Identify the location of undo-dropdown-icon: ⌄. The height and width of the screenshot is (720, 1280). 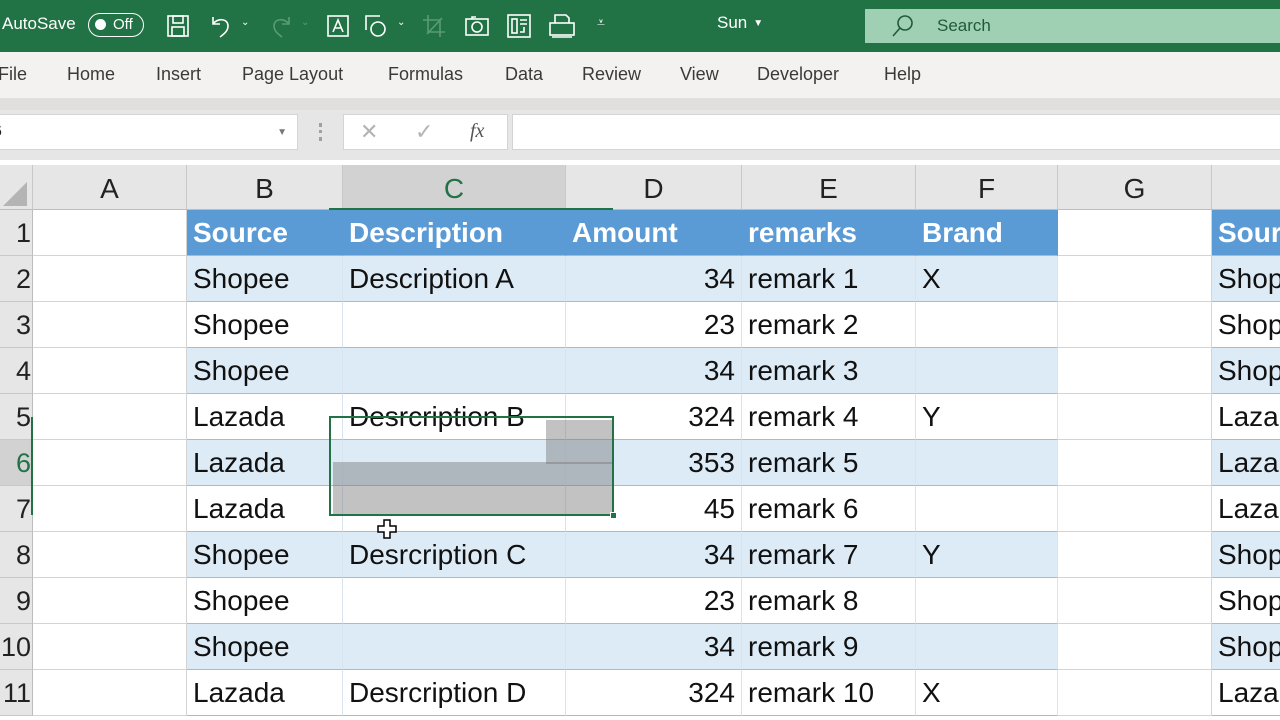
(245, 22).